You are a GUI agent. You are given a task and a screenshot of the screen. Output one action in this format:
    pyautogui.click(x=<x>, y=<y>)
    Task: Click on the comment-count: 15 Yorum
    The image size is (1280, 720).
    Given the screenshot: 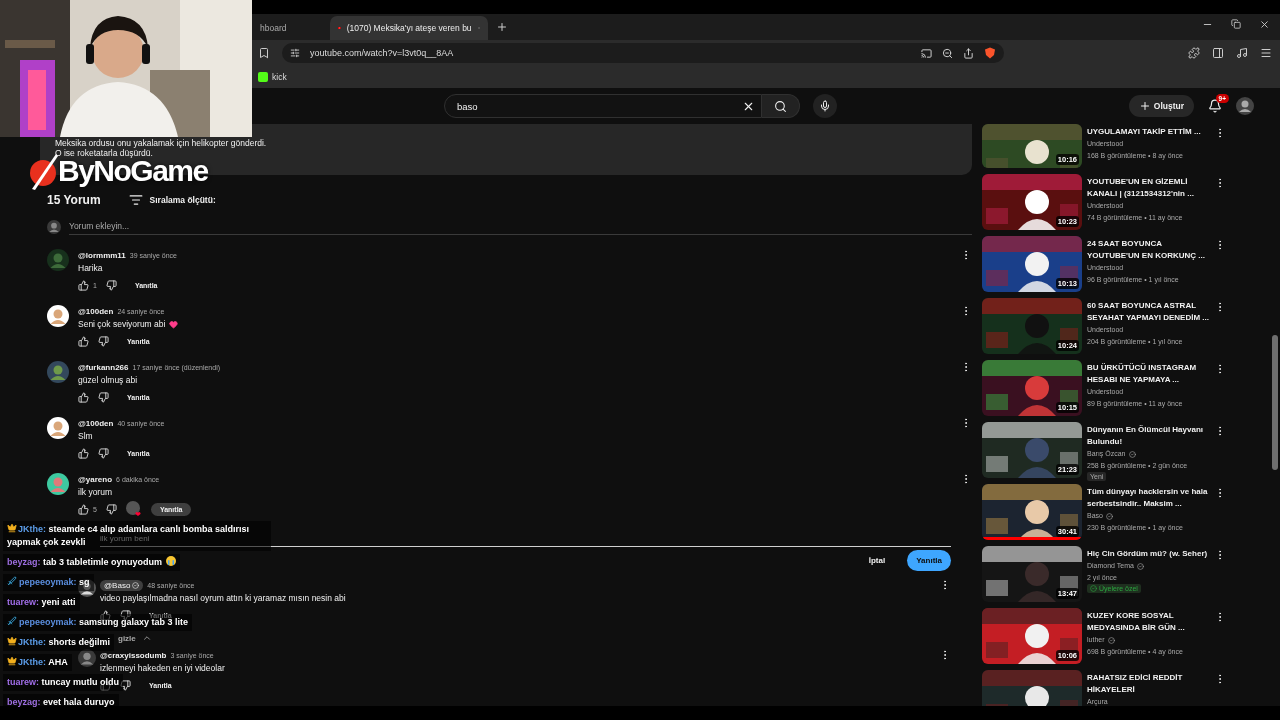 What is the action you would take?
    pyautogui.click(x=74, y=200)
    